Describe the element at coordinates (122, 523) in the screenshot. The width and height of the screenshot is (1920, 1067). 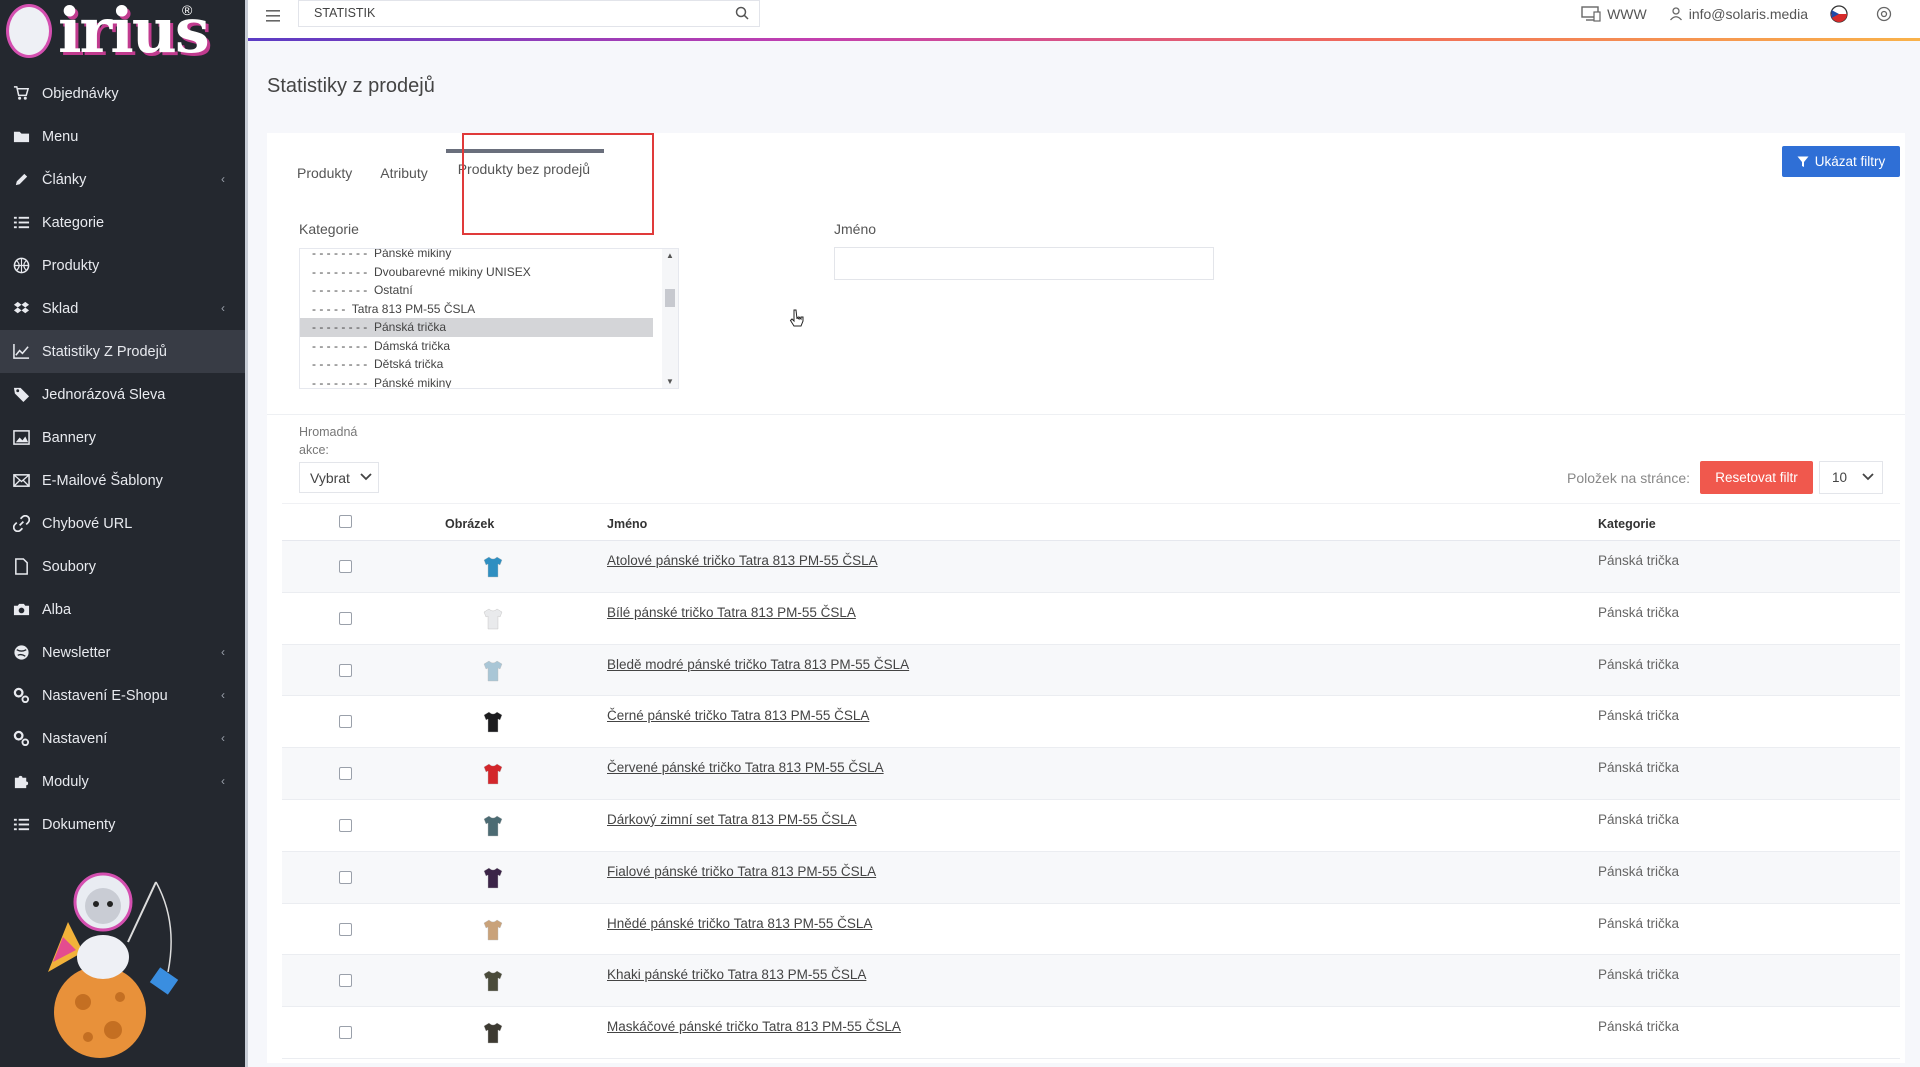
I see `sidebar-item-chybove-url: Chybové URL` at that location.